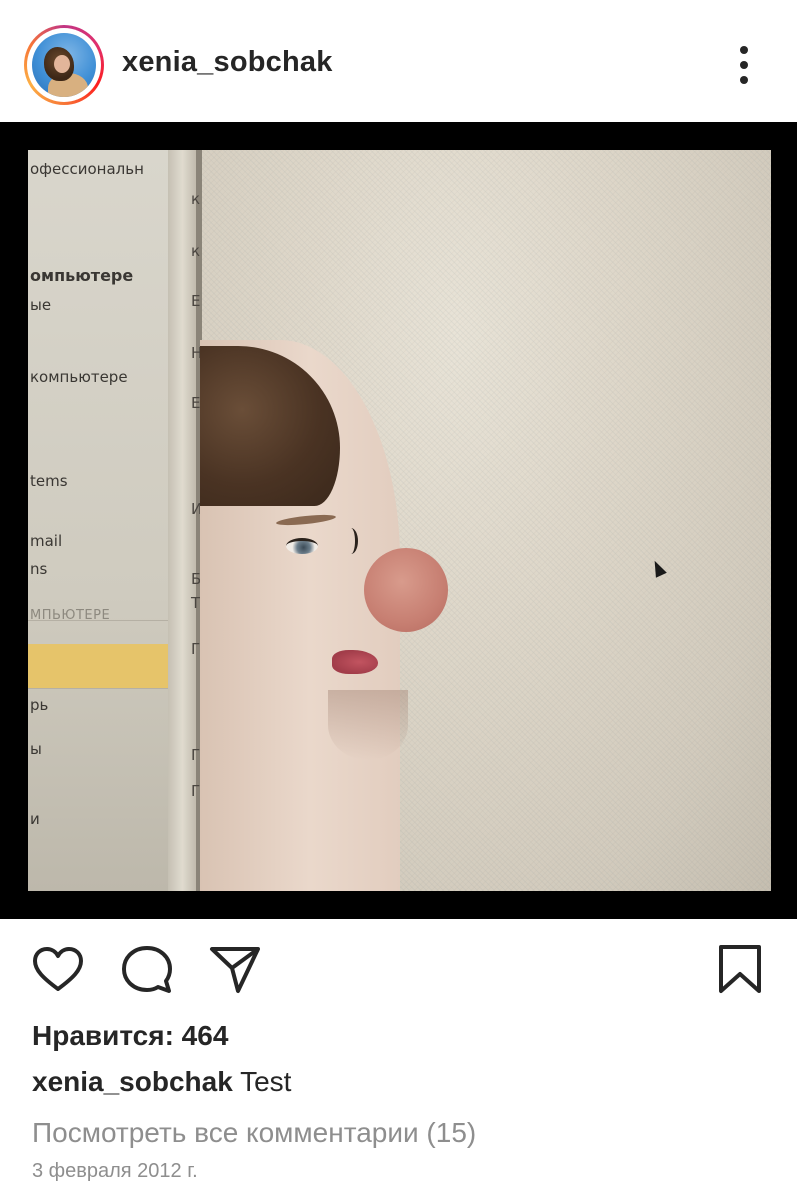 The width and height of the screenshot is (797, 1200). I want to click on username: xenia_sobchak, so click(227, 62).